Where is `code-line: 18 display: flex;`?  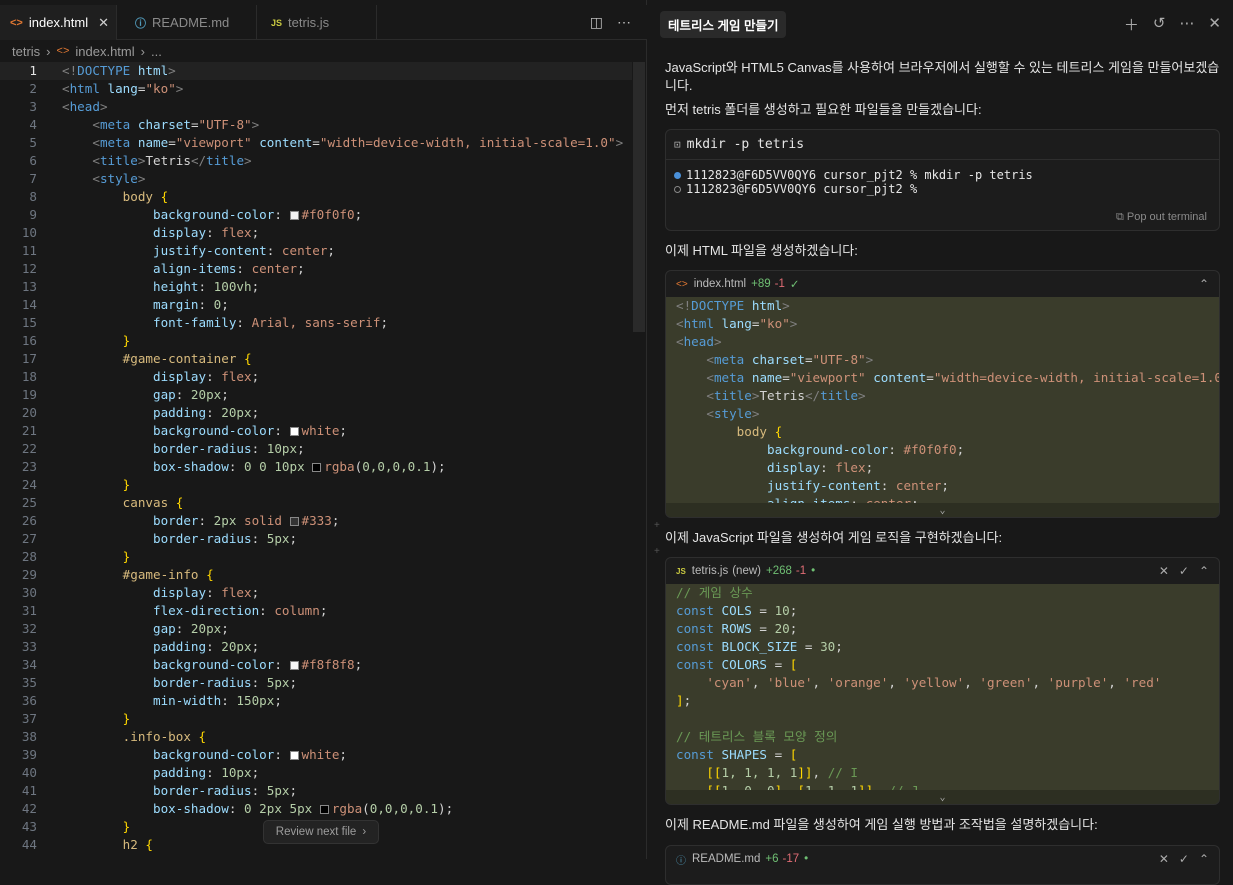
code-line: 18 display: flex; is located at coordinates (316, 377).